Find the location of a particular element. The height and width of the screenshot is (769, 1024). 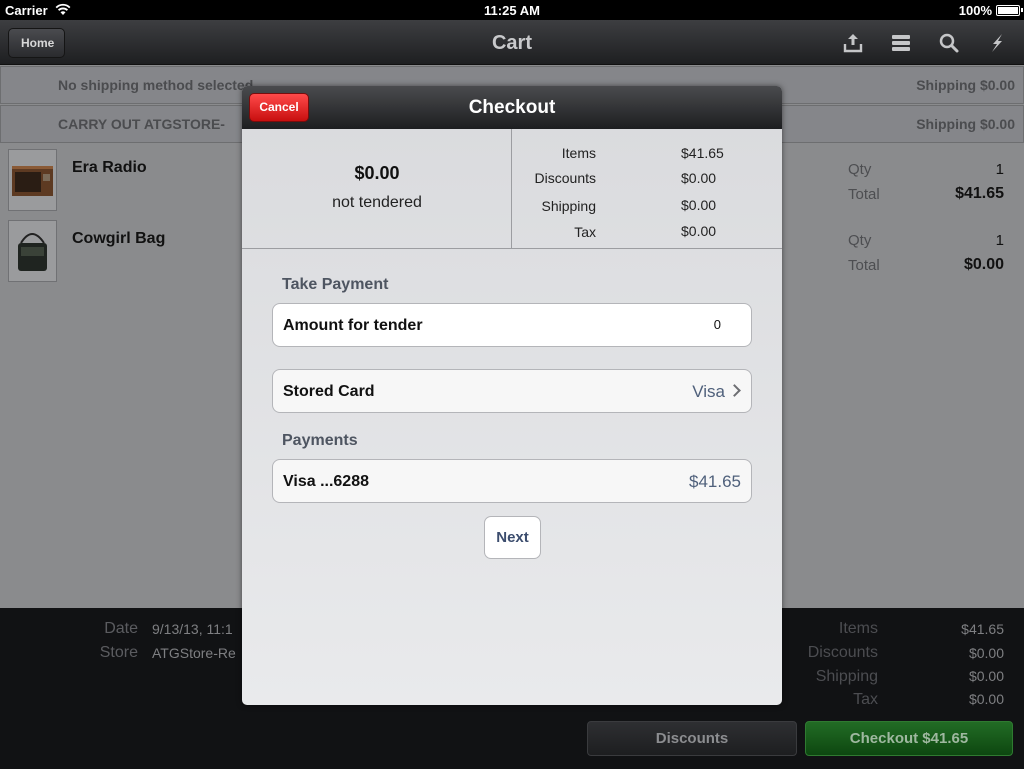

footer-discounts-label: Discounts is located at coordinates (842, 652).